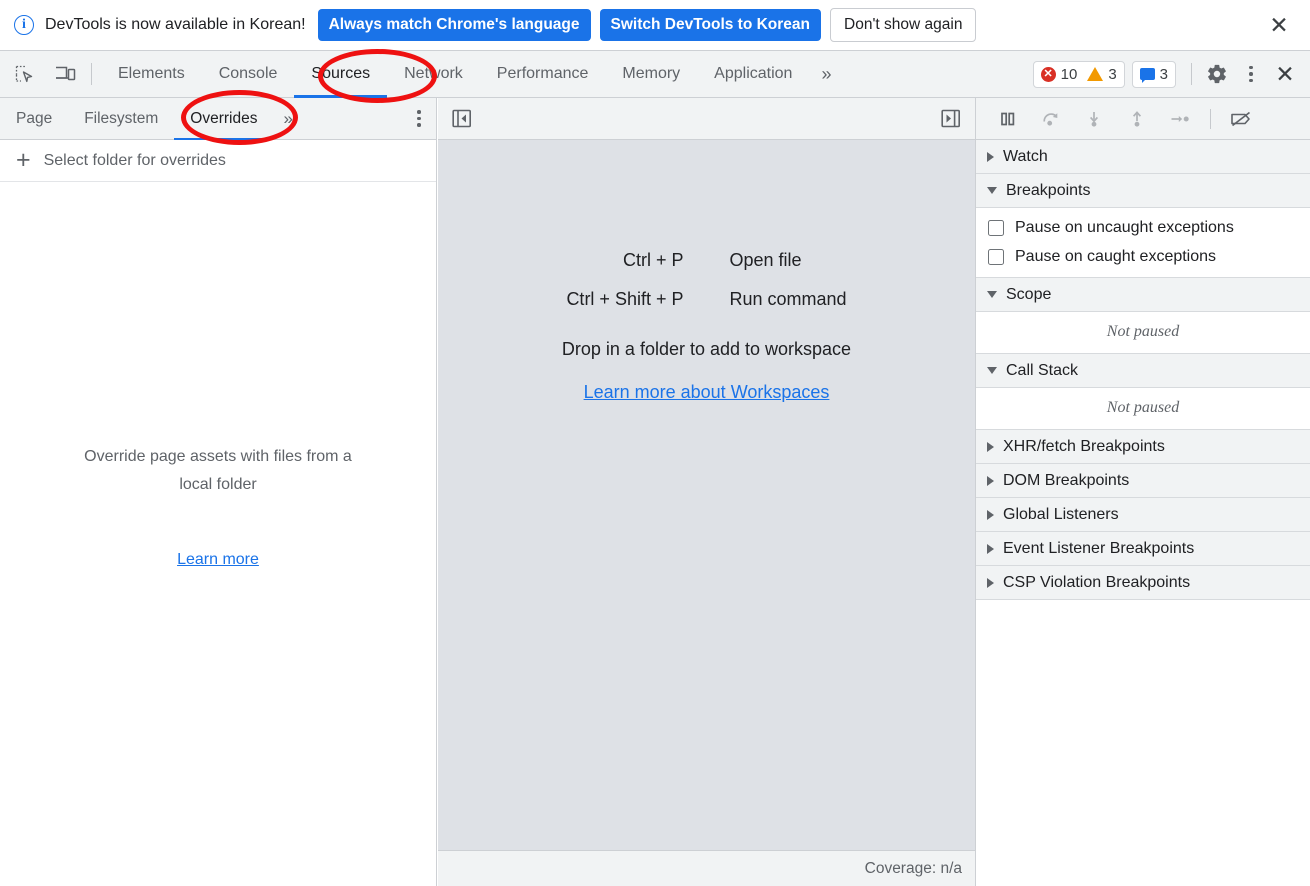 This screenshot has height=886, width=1310. I want to click on navigator-tab-overrides: Overrides, so click(224, 119).